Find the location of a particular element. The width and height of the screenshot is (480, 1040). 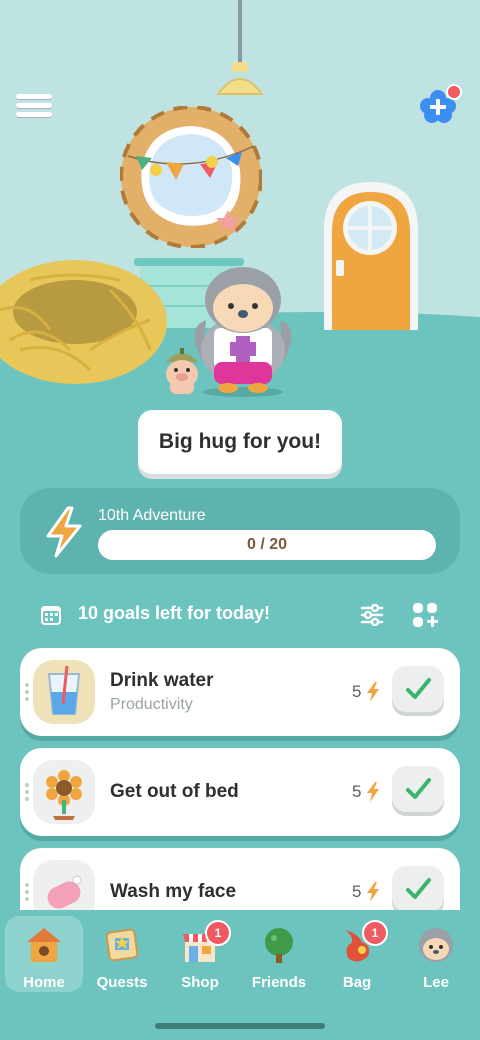

pig-character is located at coordinates (182, 371).